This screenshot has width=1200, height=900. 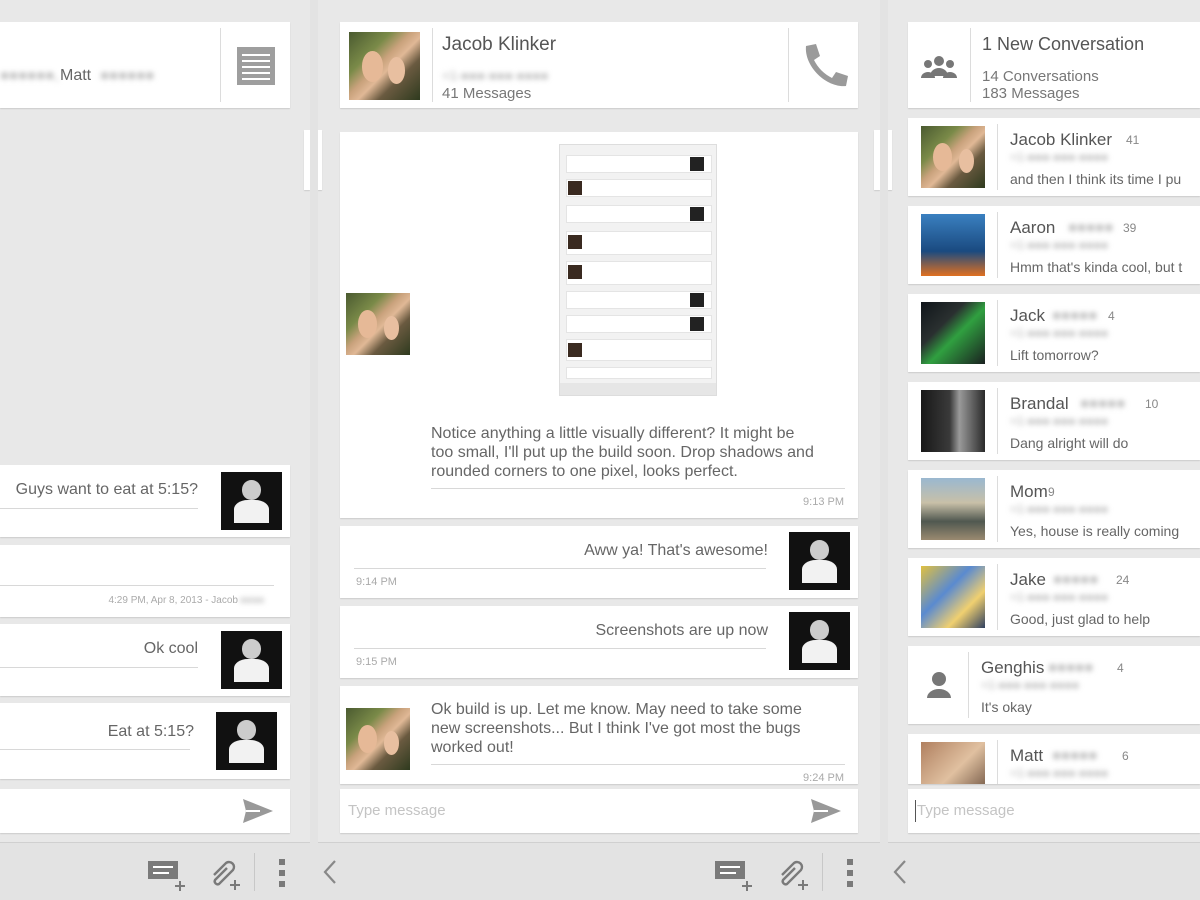 What do you see at coordinates (376, 582) in the screenshot?
I see `message-timestamp: 9:14 PM` at bounding box center [376, 582].